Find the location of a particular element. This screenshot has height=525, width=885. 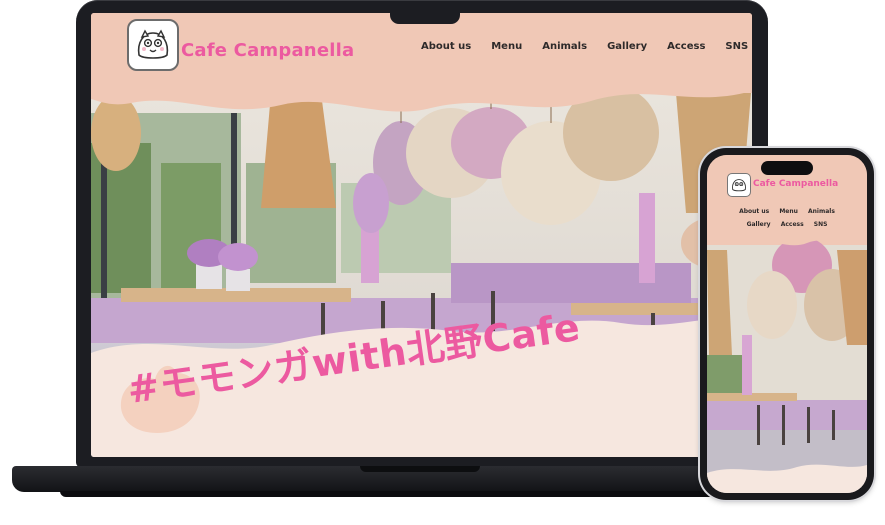

phone-nav-animals: Animals is located at coordinates (821, 211).